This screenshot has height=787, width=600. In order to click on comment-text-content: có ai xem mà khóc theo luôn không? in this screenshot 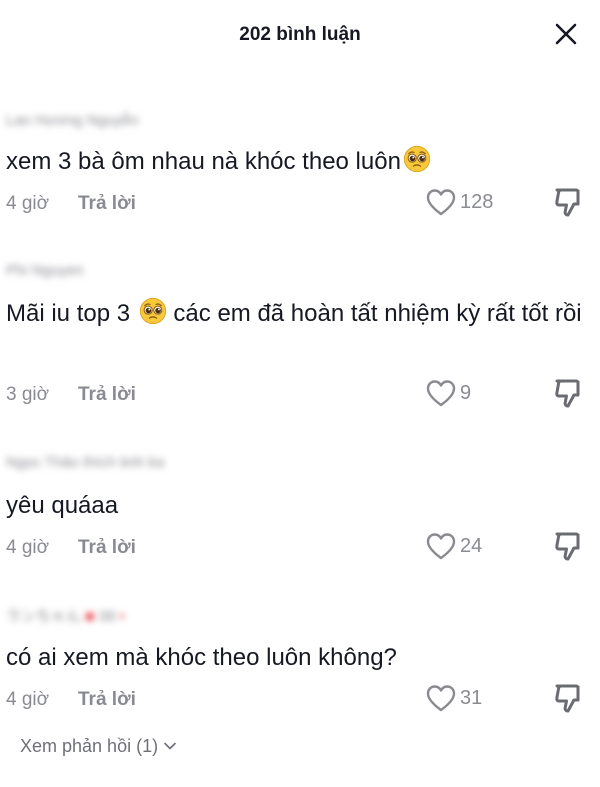, I will do `click(201, 657)`.